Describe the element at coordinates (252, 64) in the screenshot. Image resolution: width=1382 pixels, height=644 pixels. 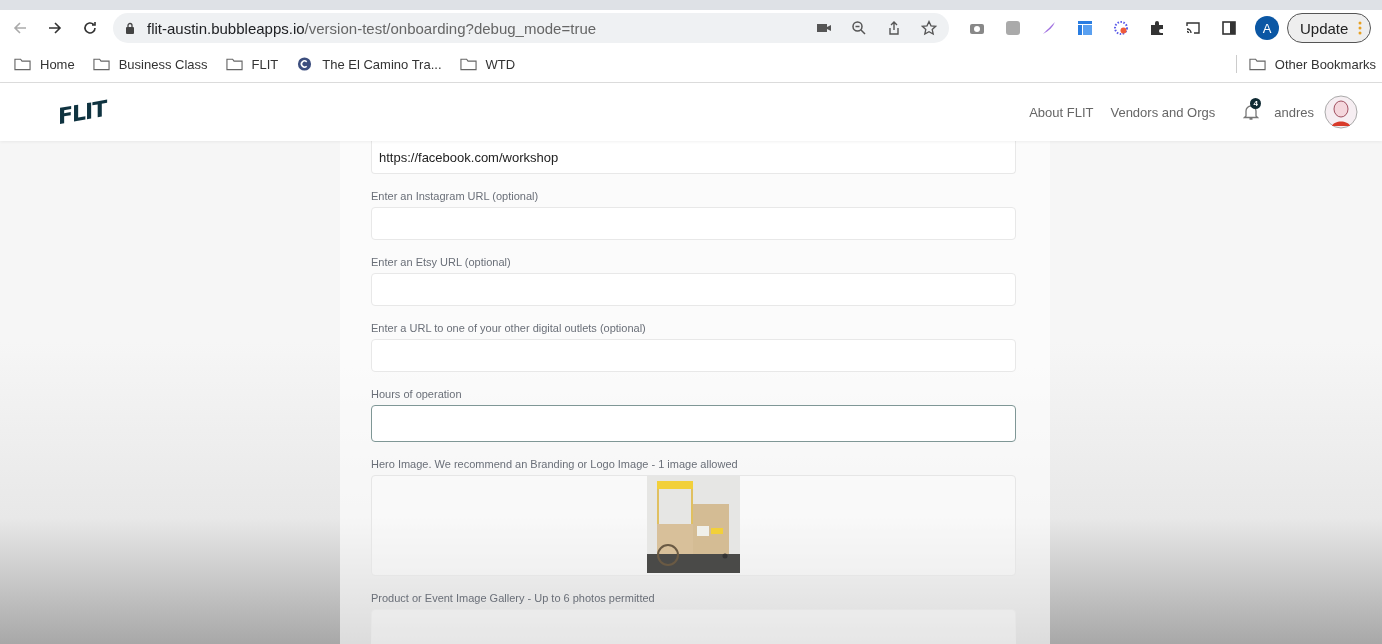
I see `bookmark: FLIT` at that location.